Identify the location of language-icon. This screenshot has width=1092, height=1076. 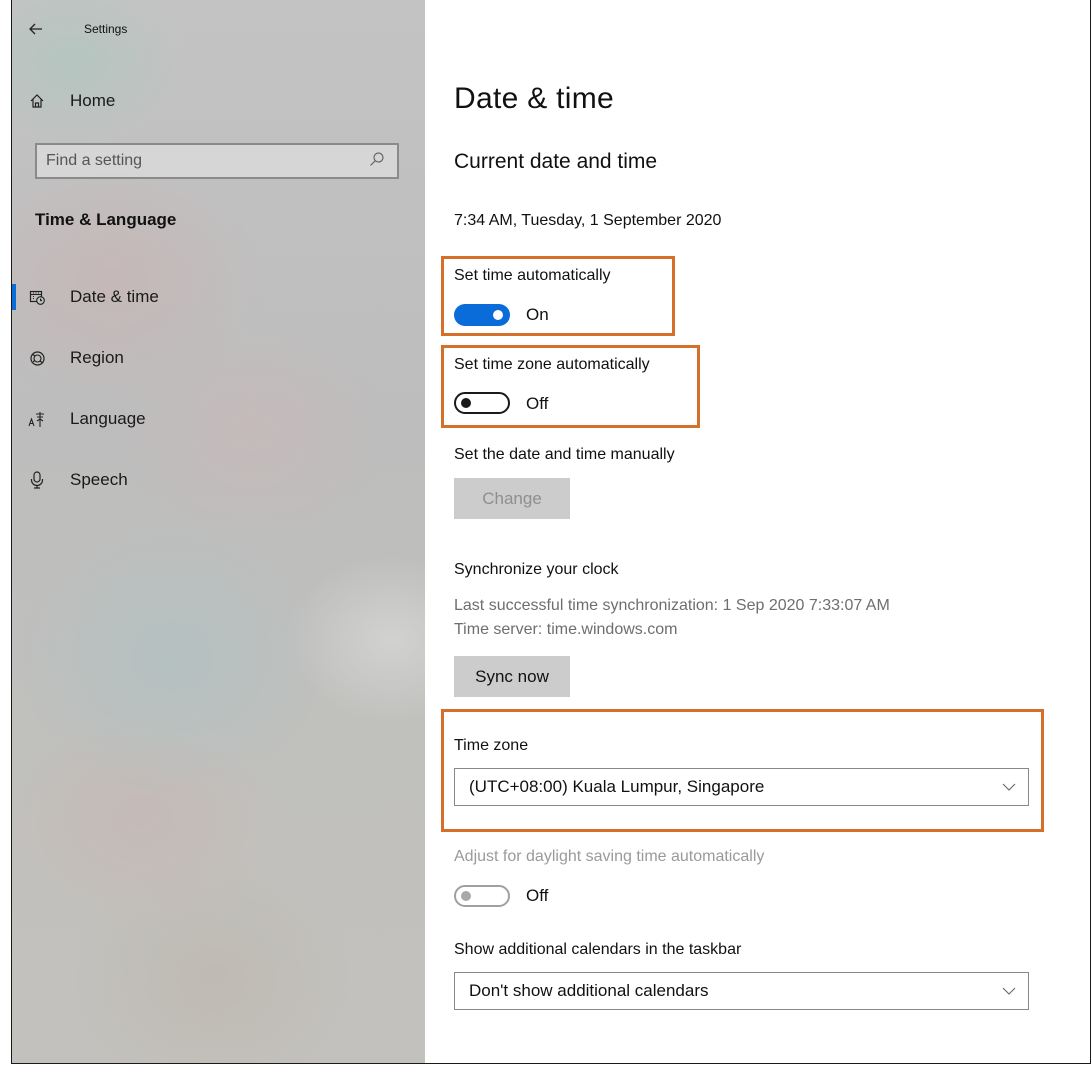
(37, 419).